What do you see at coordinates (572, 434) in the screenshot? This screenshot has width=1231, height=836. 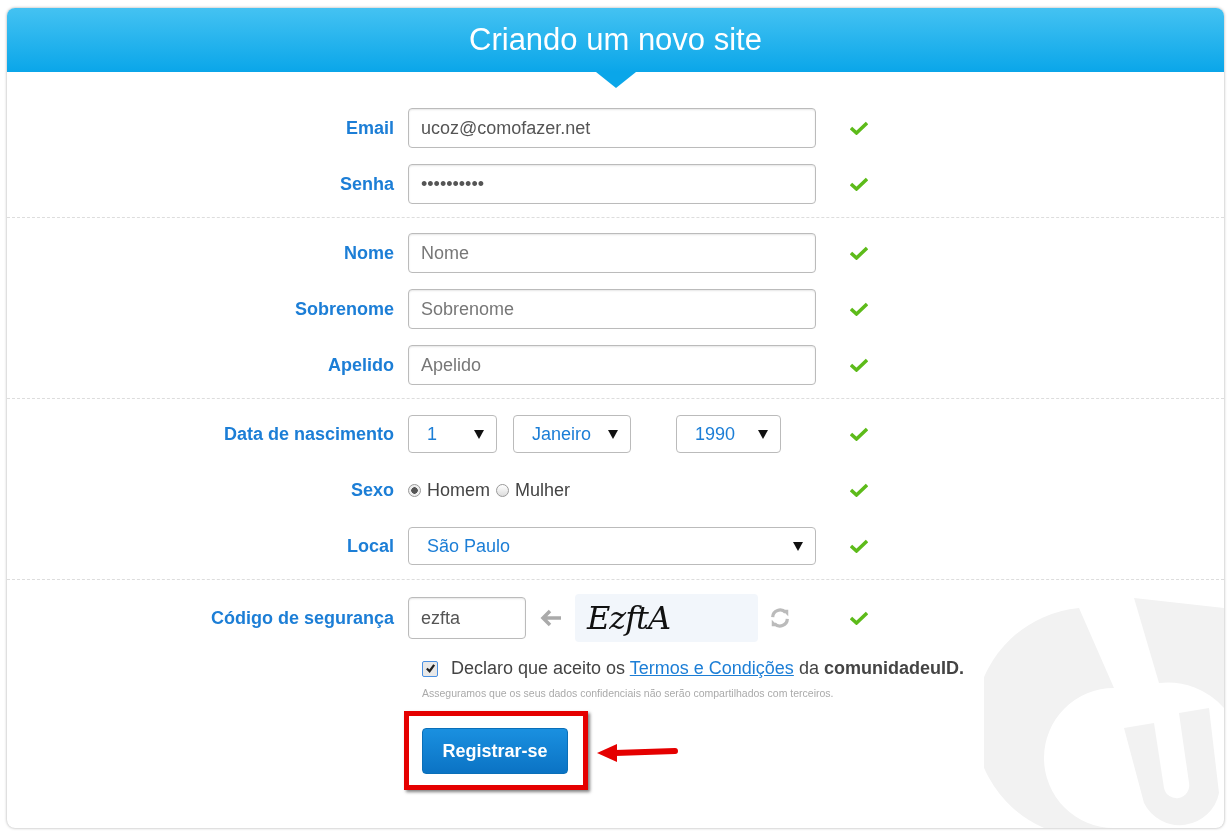 I see `dropdown: Janeiro` at bounding box center [572, 434].